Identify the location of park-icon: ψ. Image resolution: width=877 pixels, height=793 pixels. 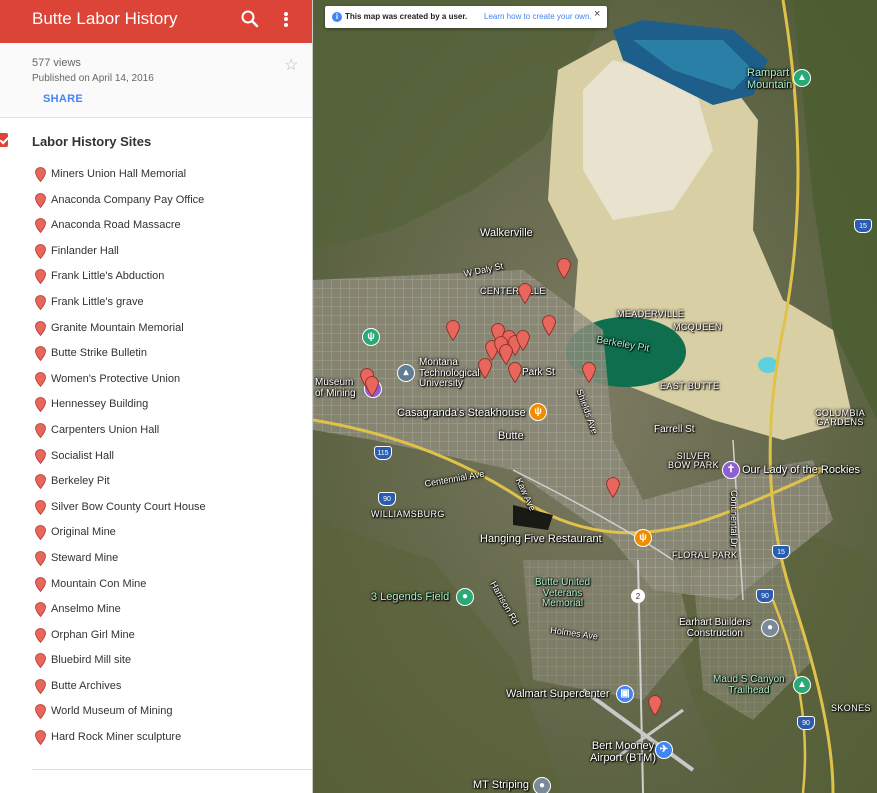
(371, 337).